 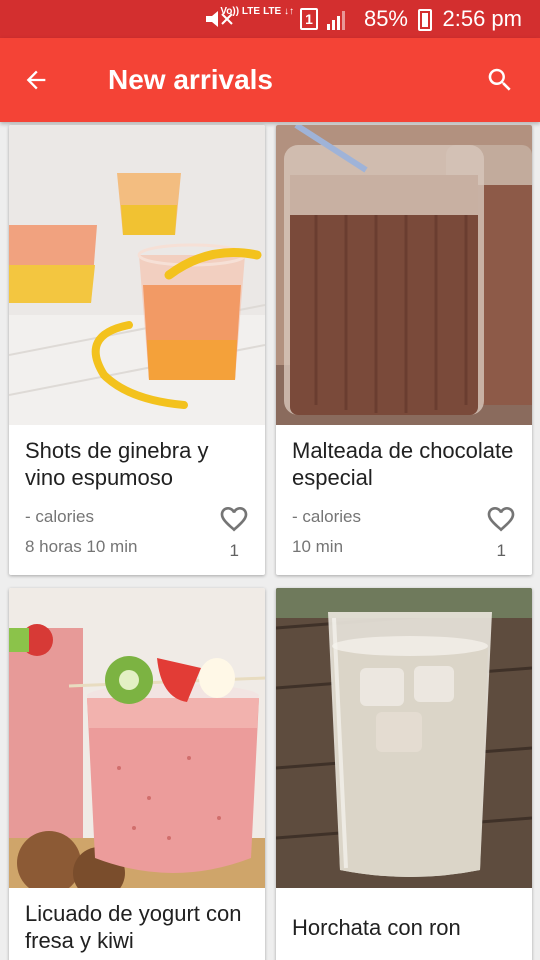 I want to click on recipe-name: Malteada de chocolate especial, so click(x=403, y=464).